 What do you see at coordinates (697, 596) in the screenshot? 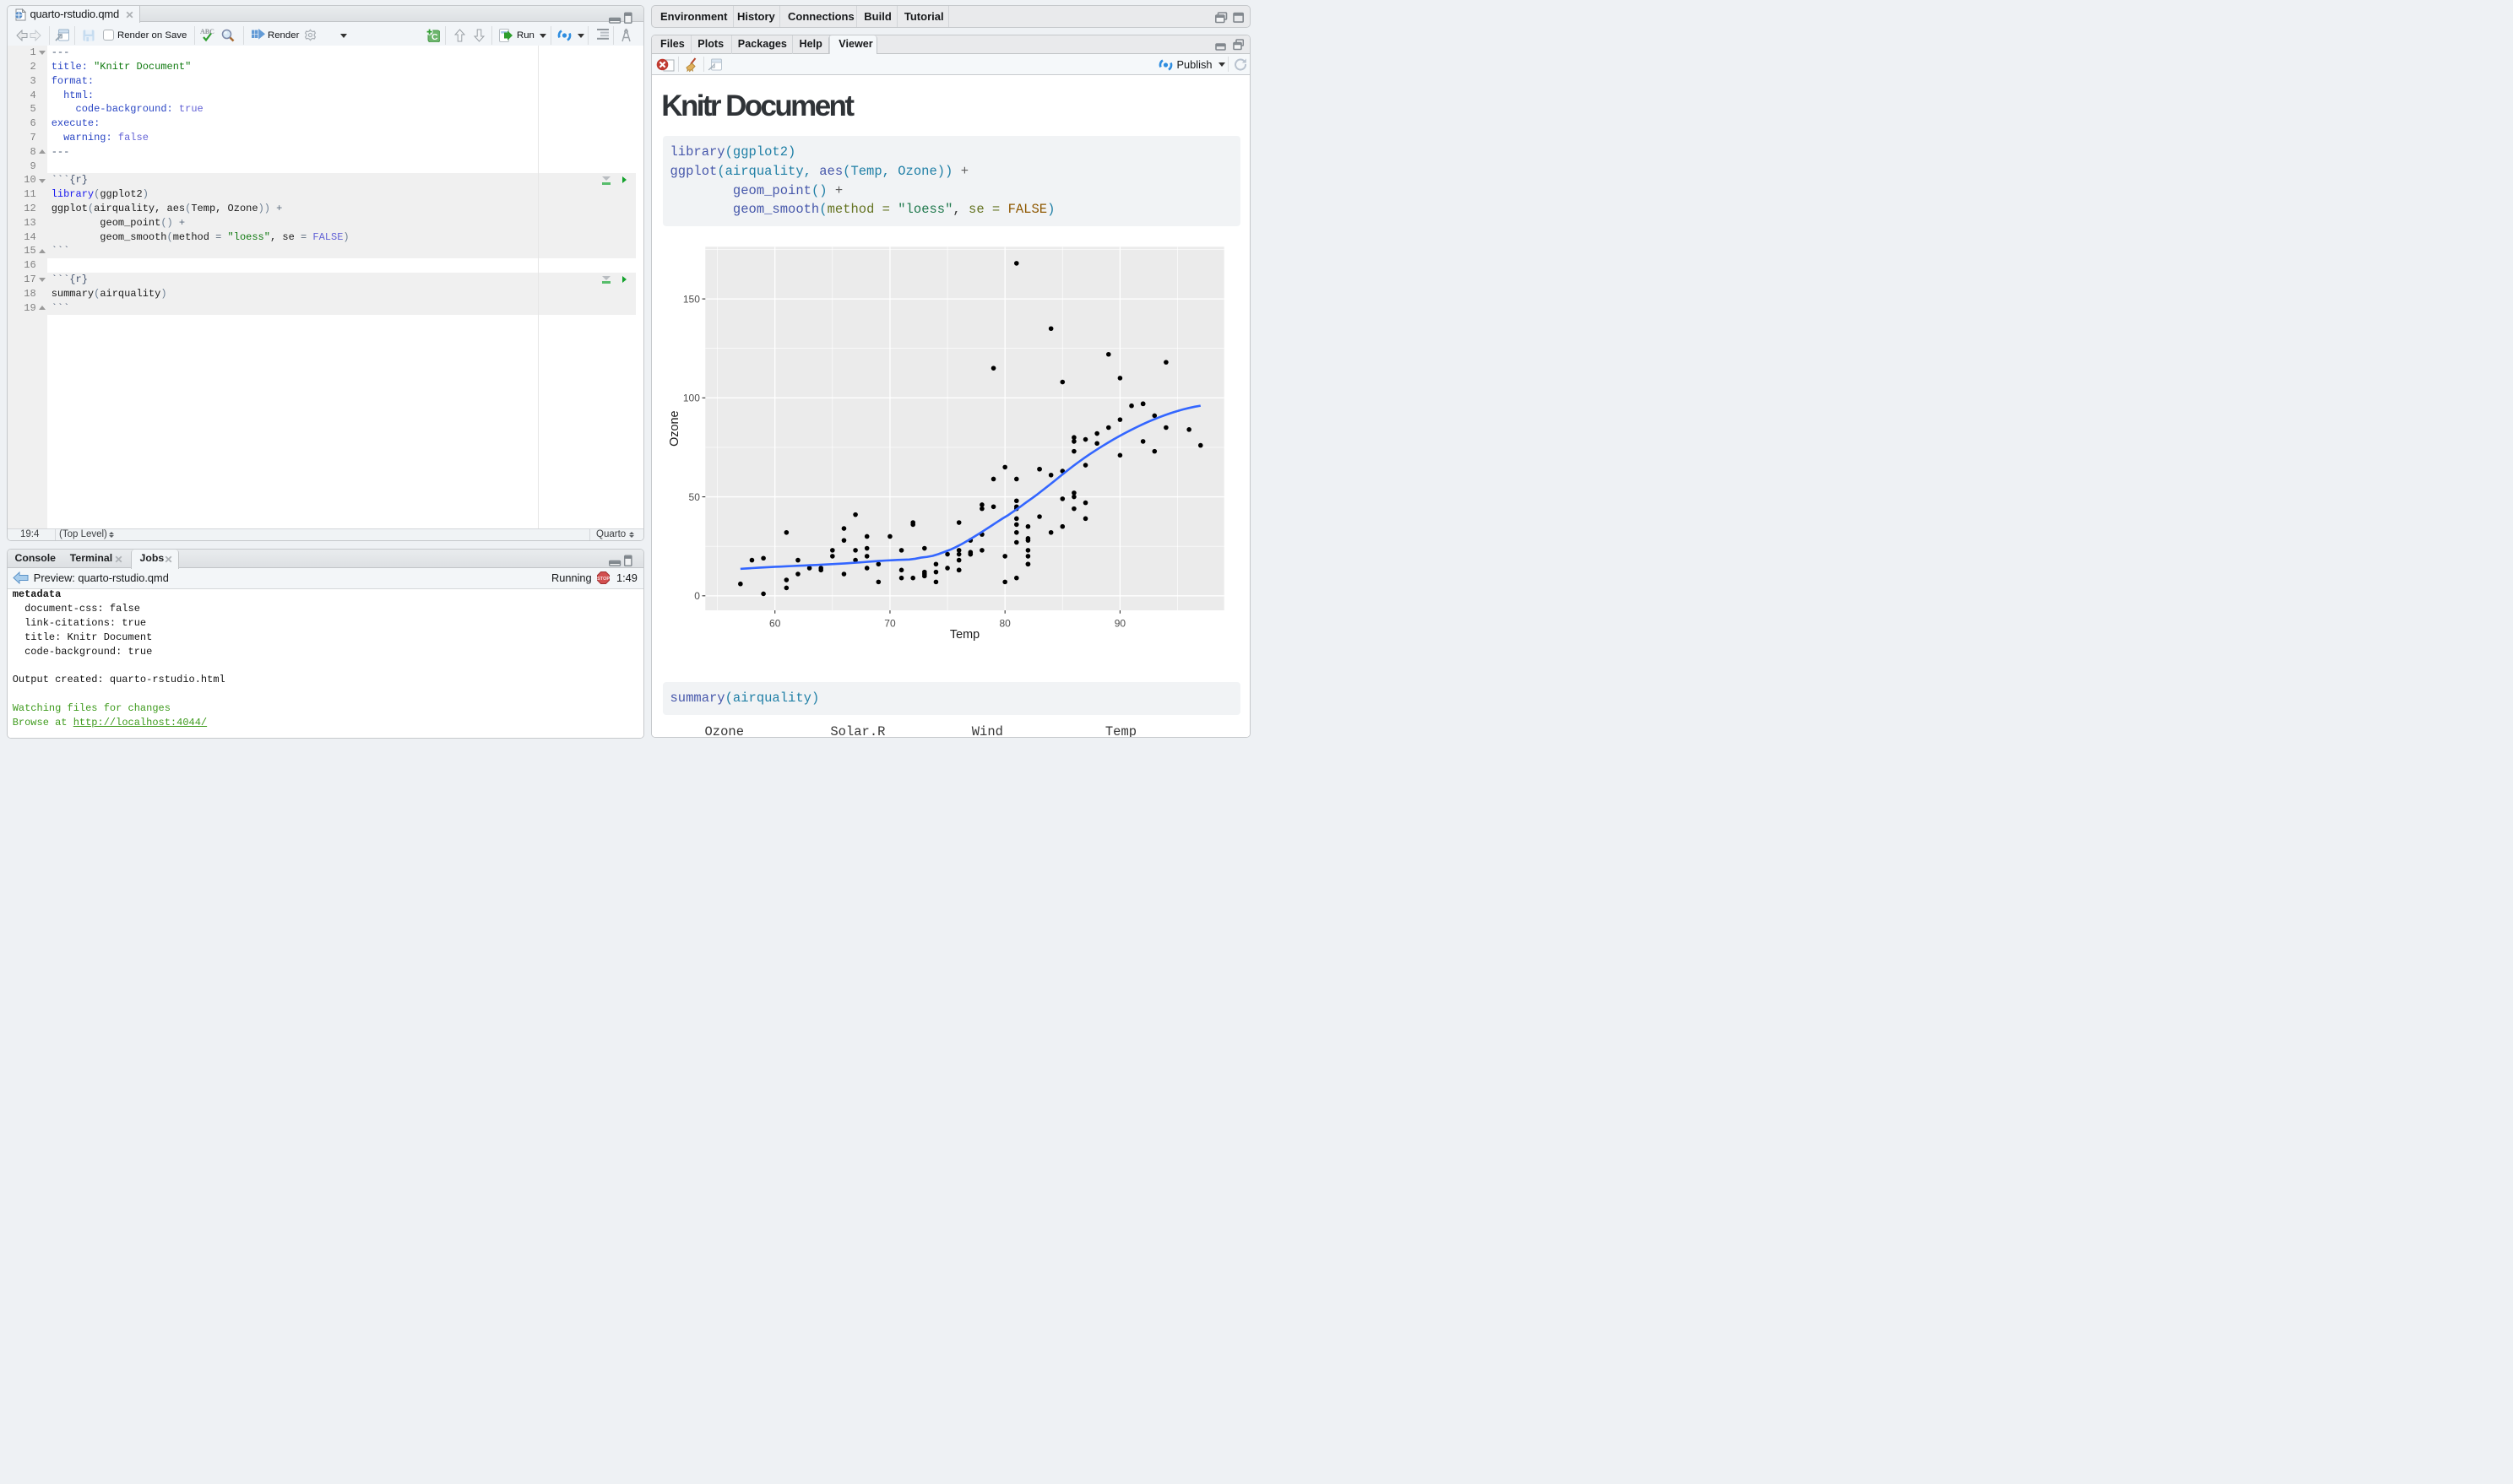
I see `svg-text: 0` at bounding box center [697, 596].